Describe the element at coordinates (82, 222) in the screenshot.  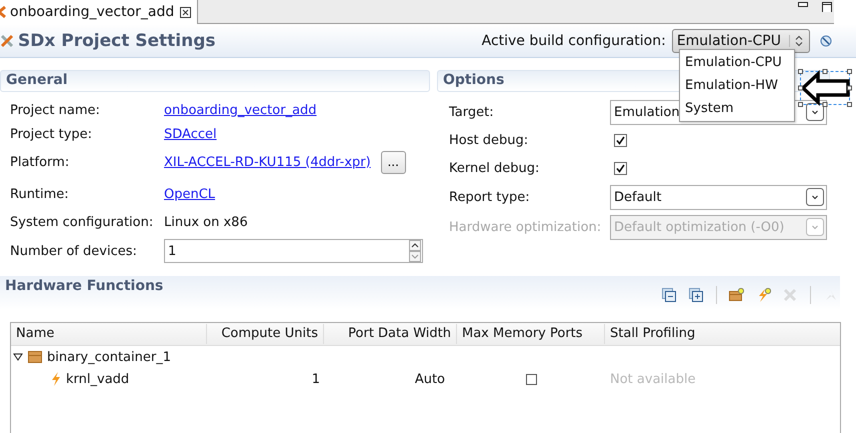
I see `field-label: System configuration:` at that location.